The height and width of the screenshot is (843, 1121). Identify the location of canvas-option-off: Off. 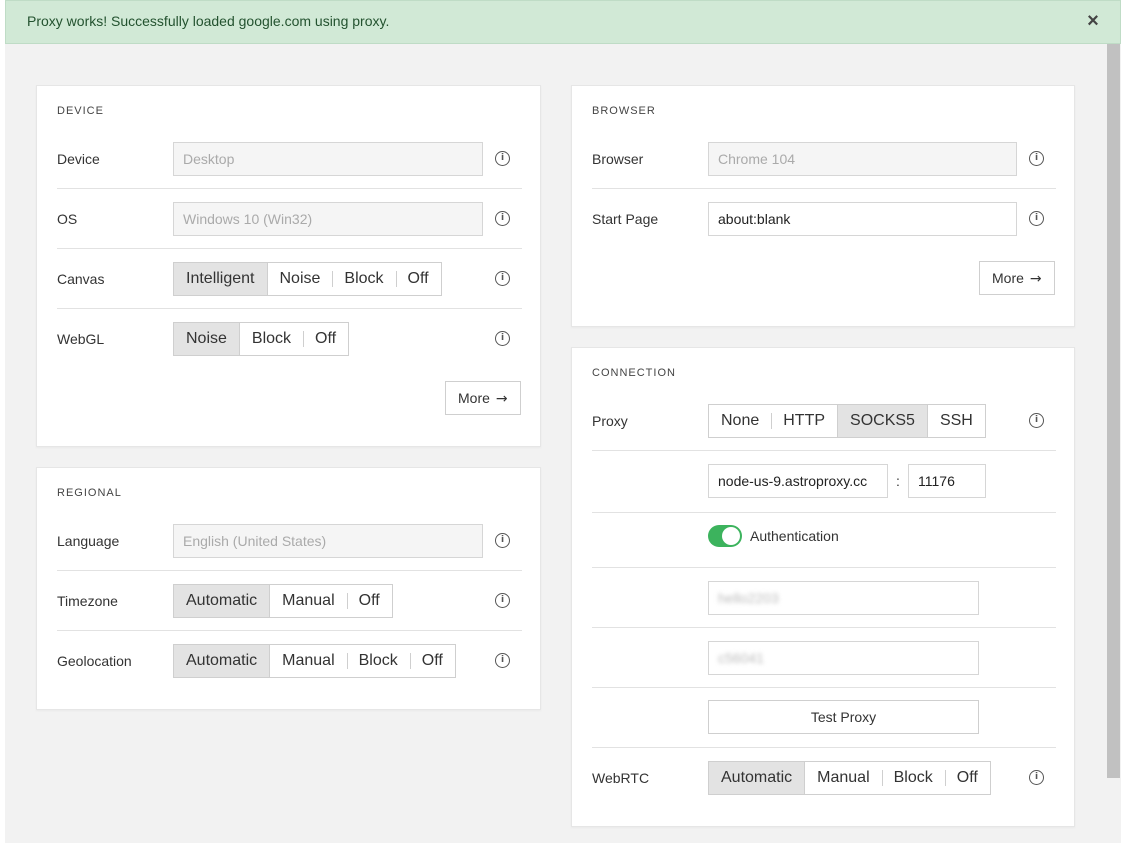
(418, 279).